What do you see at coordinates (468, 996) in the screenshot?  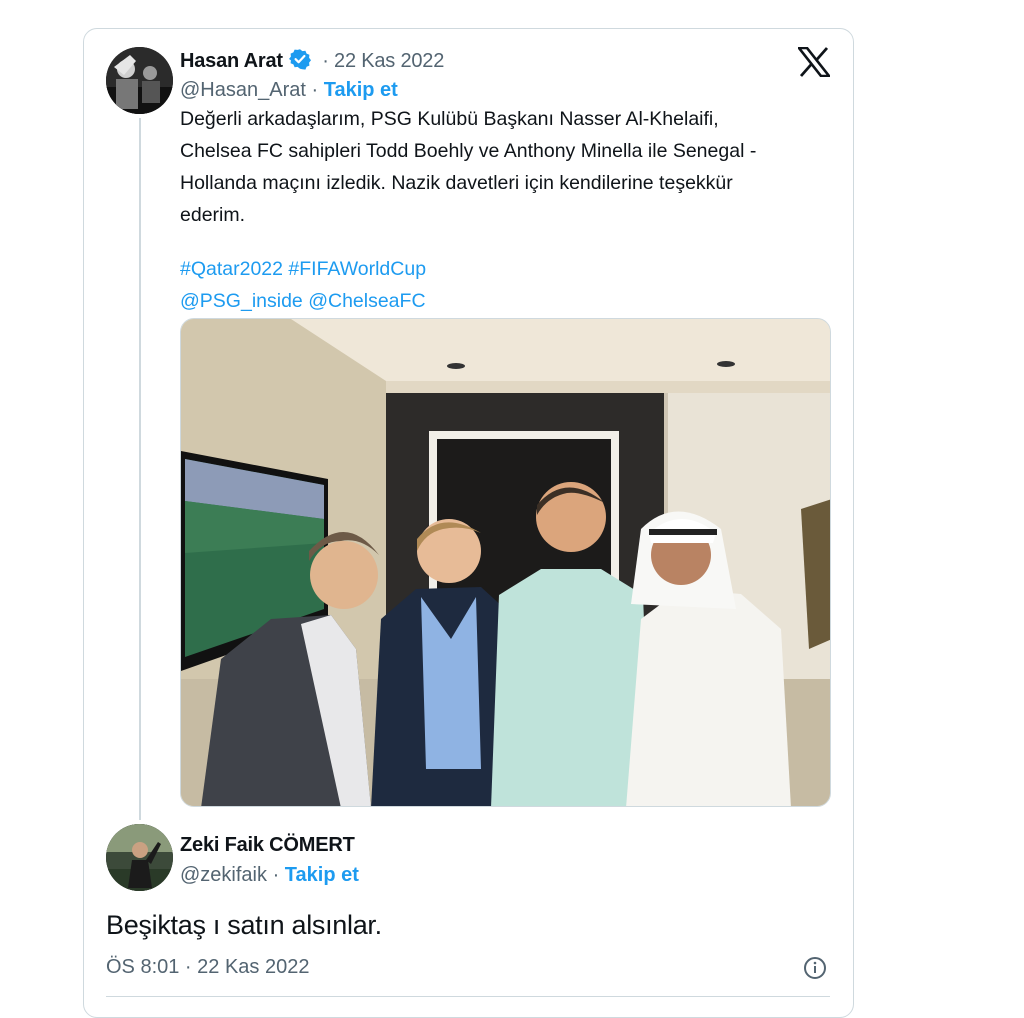 I see `divider` at bounding box center [468, 996].